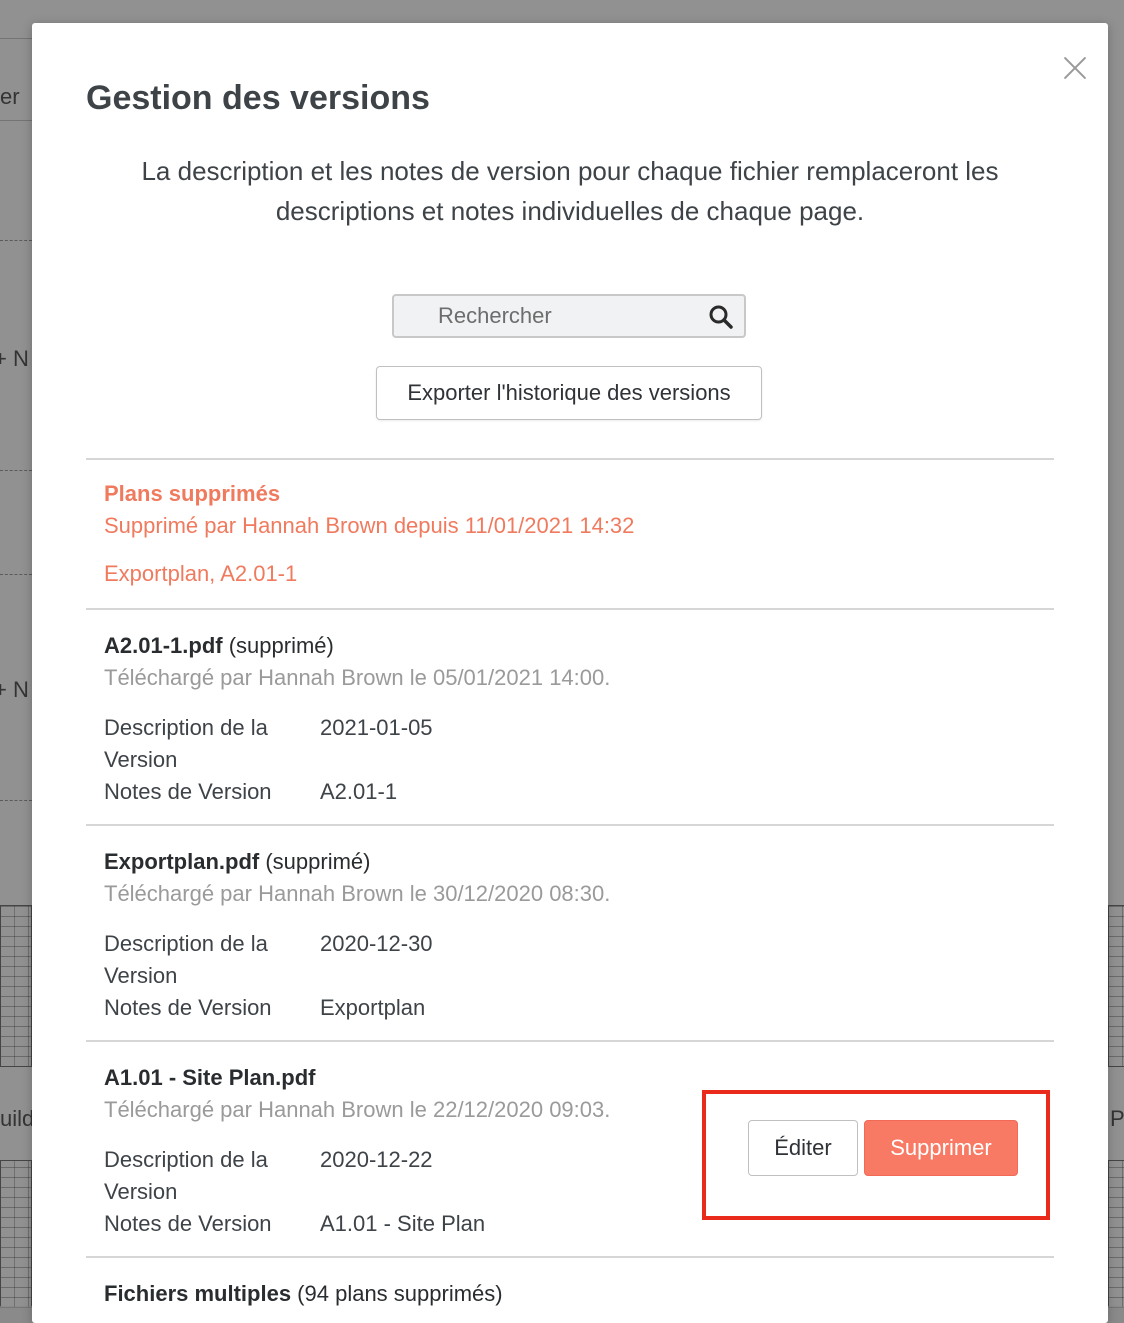 Image resolution: width=1124 pixels, height=1323 pixels. What do you see at coordinates (198, 1293) in the screenshot?
I see `file-name: Fichiers multiples` at bounding box center [198, 1293].